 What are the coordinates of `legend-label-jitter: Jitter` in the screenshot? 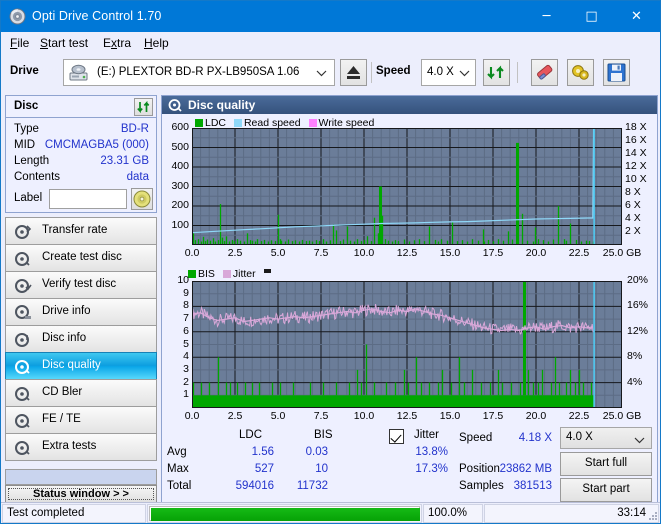 It's located at (244, 274).